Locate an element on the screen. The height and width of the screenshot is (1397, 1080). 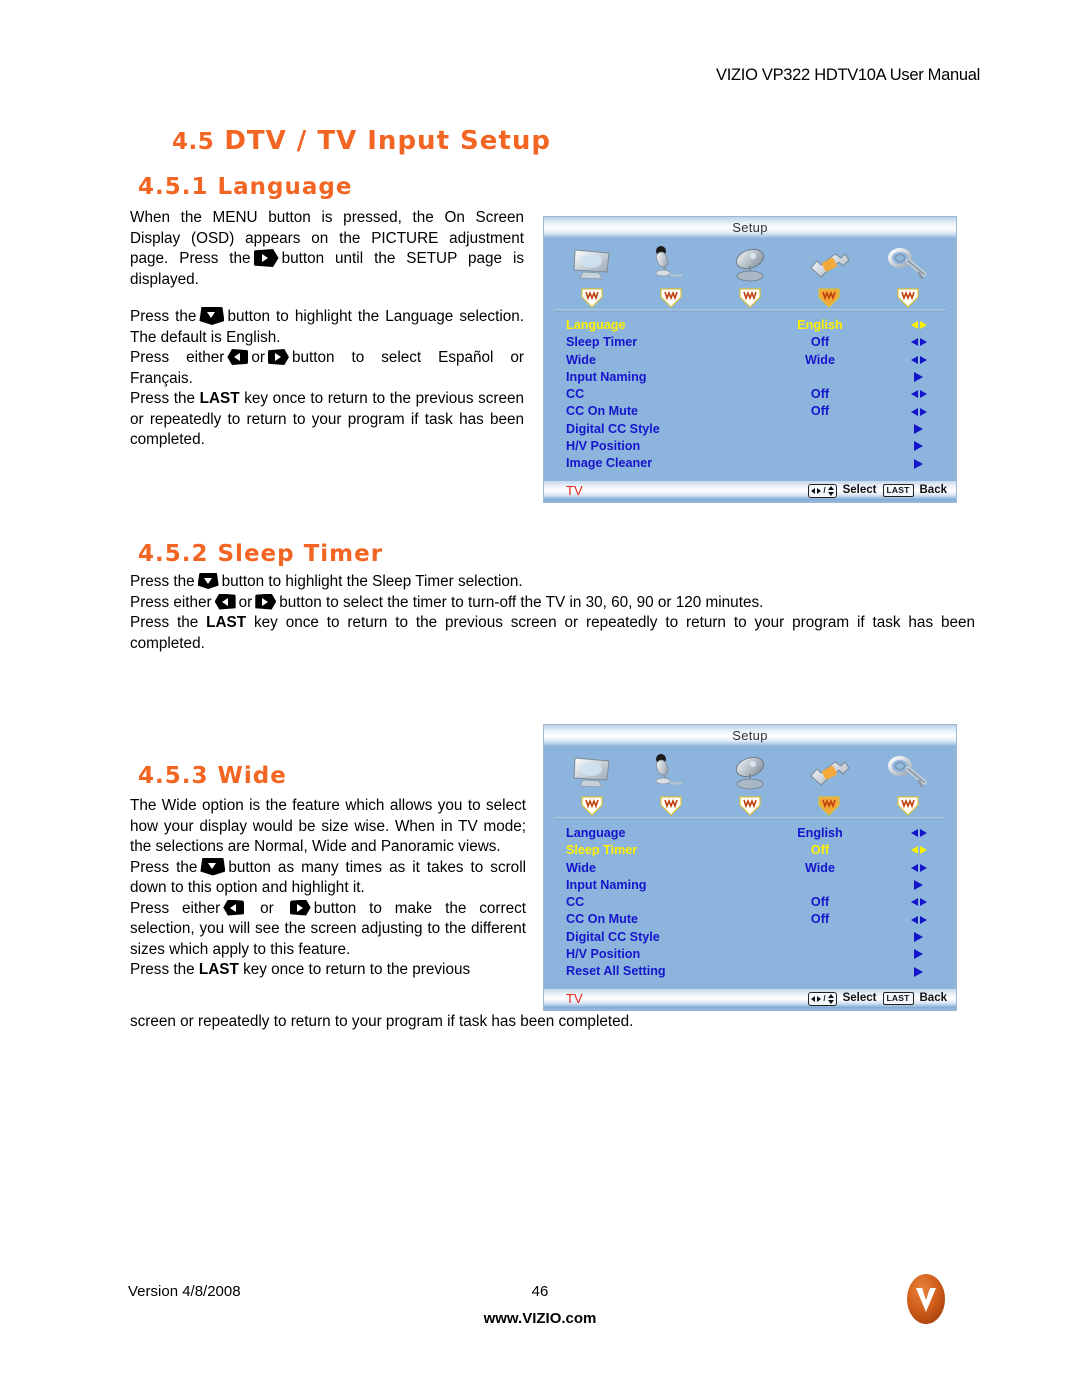
last-key-icon: LAST is located at coordinates (898, 998).